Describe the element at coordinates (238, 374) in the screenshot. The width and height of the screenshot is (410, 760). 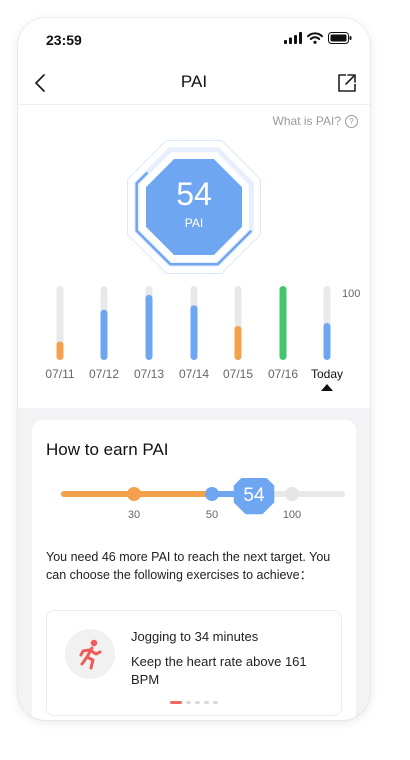
I see `day-label: 07/15` at that location.